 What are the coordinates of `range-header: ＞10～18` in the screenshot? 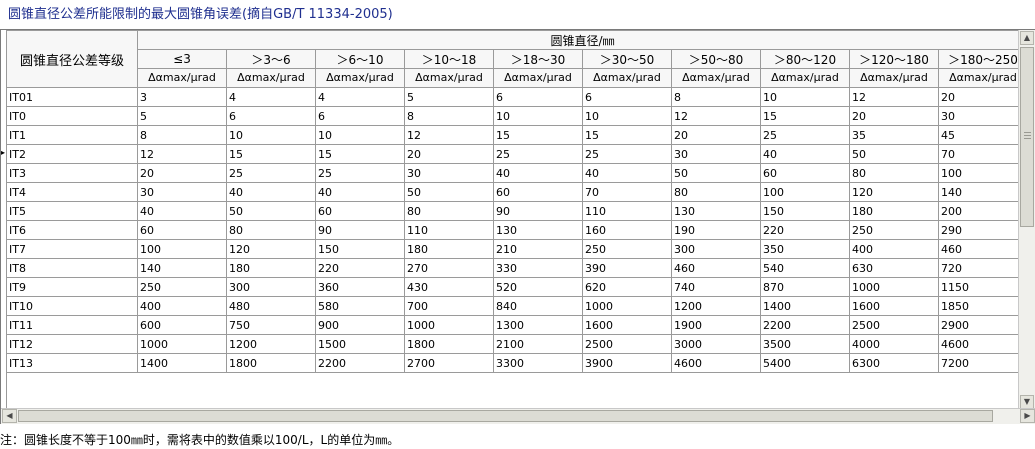 It's located at (449, 59).